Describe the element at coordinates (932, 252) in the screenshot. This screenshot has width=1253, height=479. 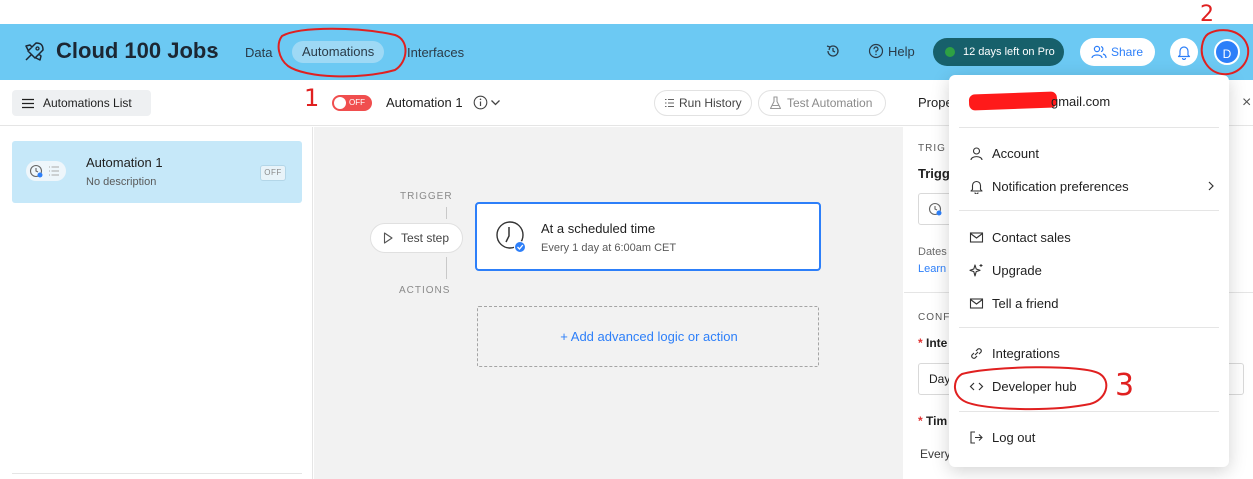
I see `dates-text: Dates` at that location.